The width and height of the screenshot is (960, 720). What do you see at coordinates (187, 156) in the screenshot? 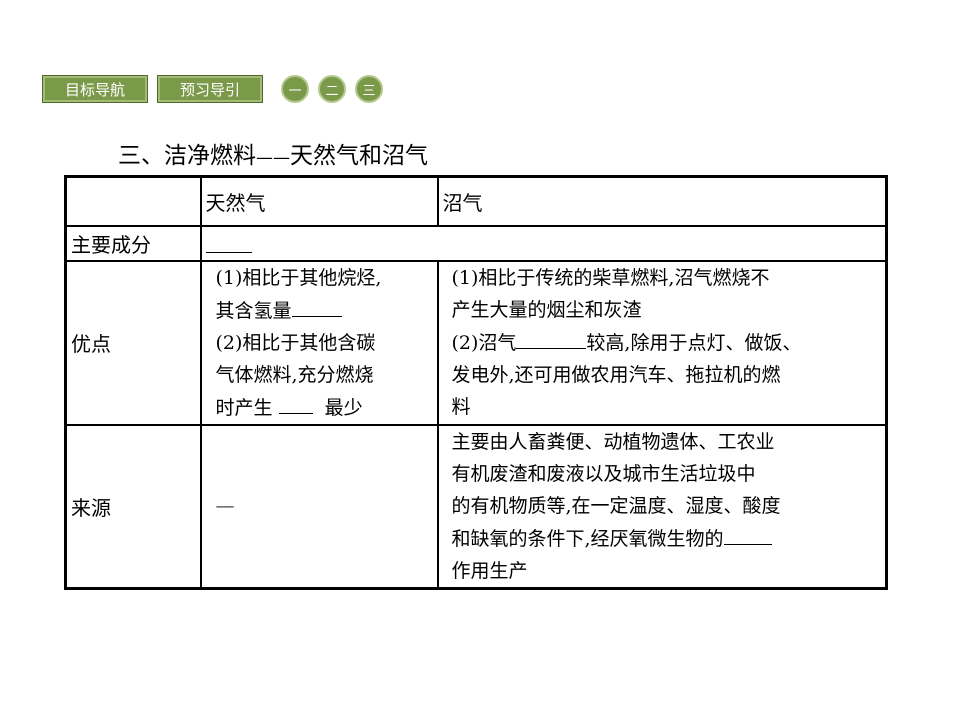
I see `title-main: 三、洁净燃料` at bounding box center [187, 156].